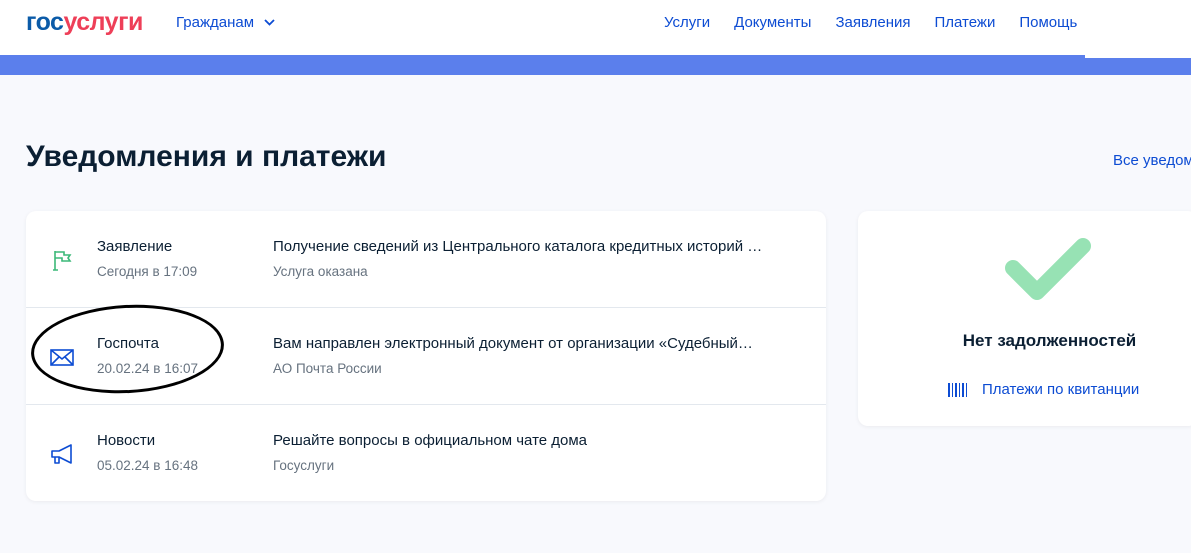  I want to click on logo-part-2: услуги, so click(103, 22).